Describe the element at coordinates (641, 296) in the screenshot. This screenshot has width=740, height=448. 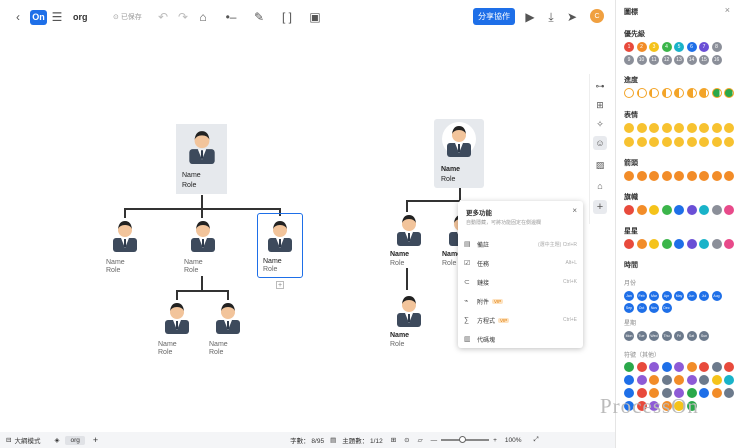
I see `month-icon: Feb` at that location.